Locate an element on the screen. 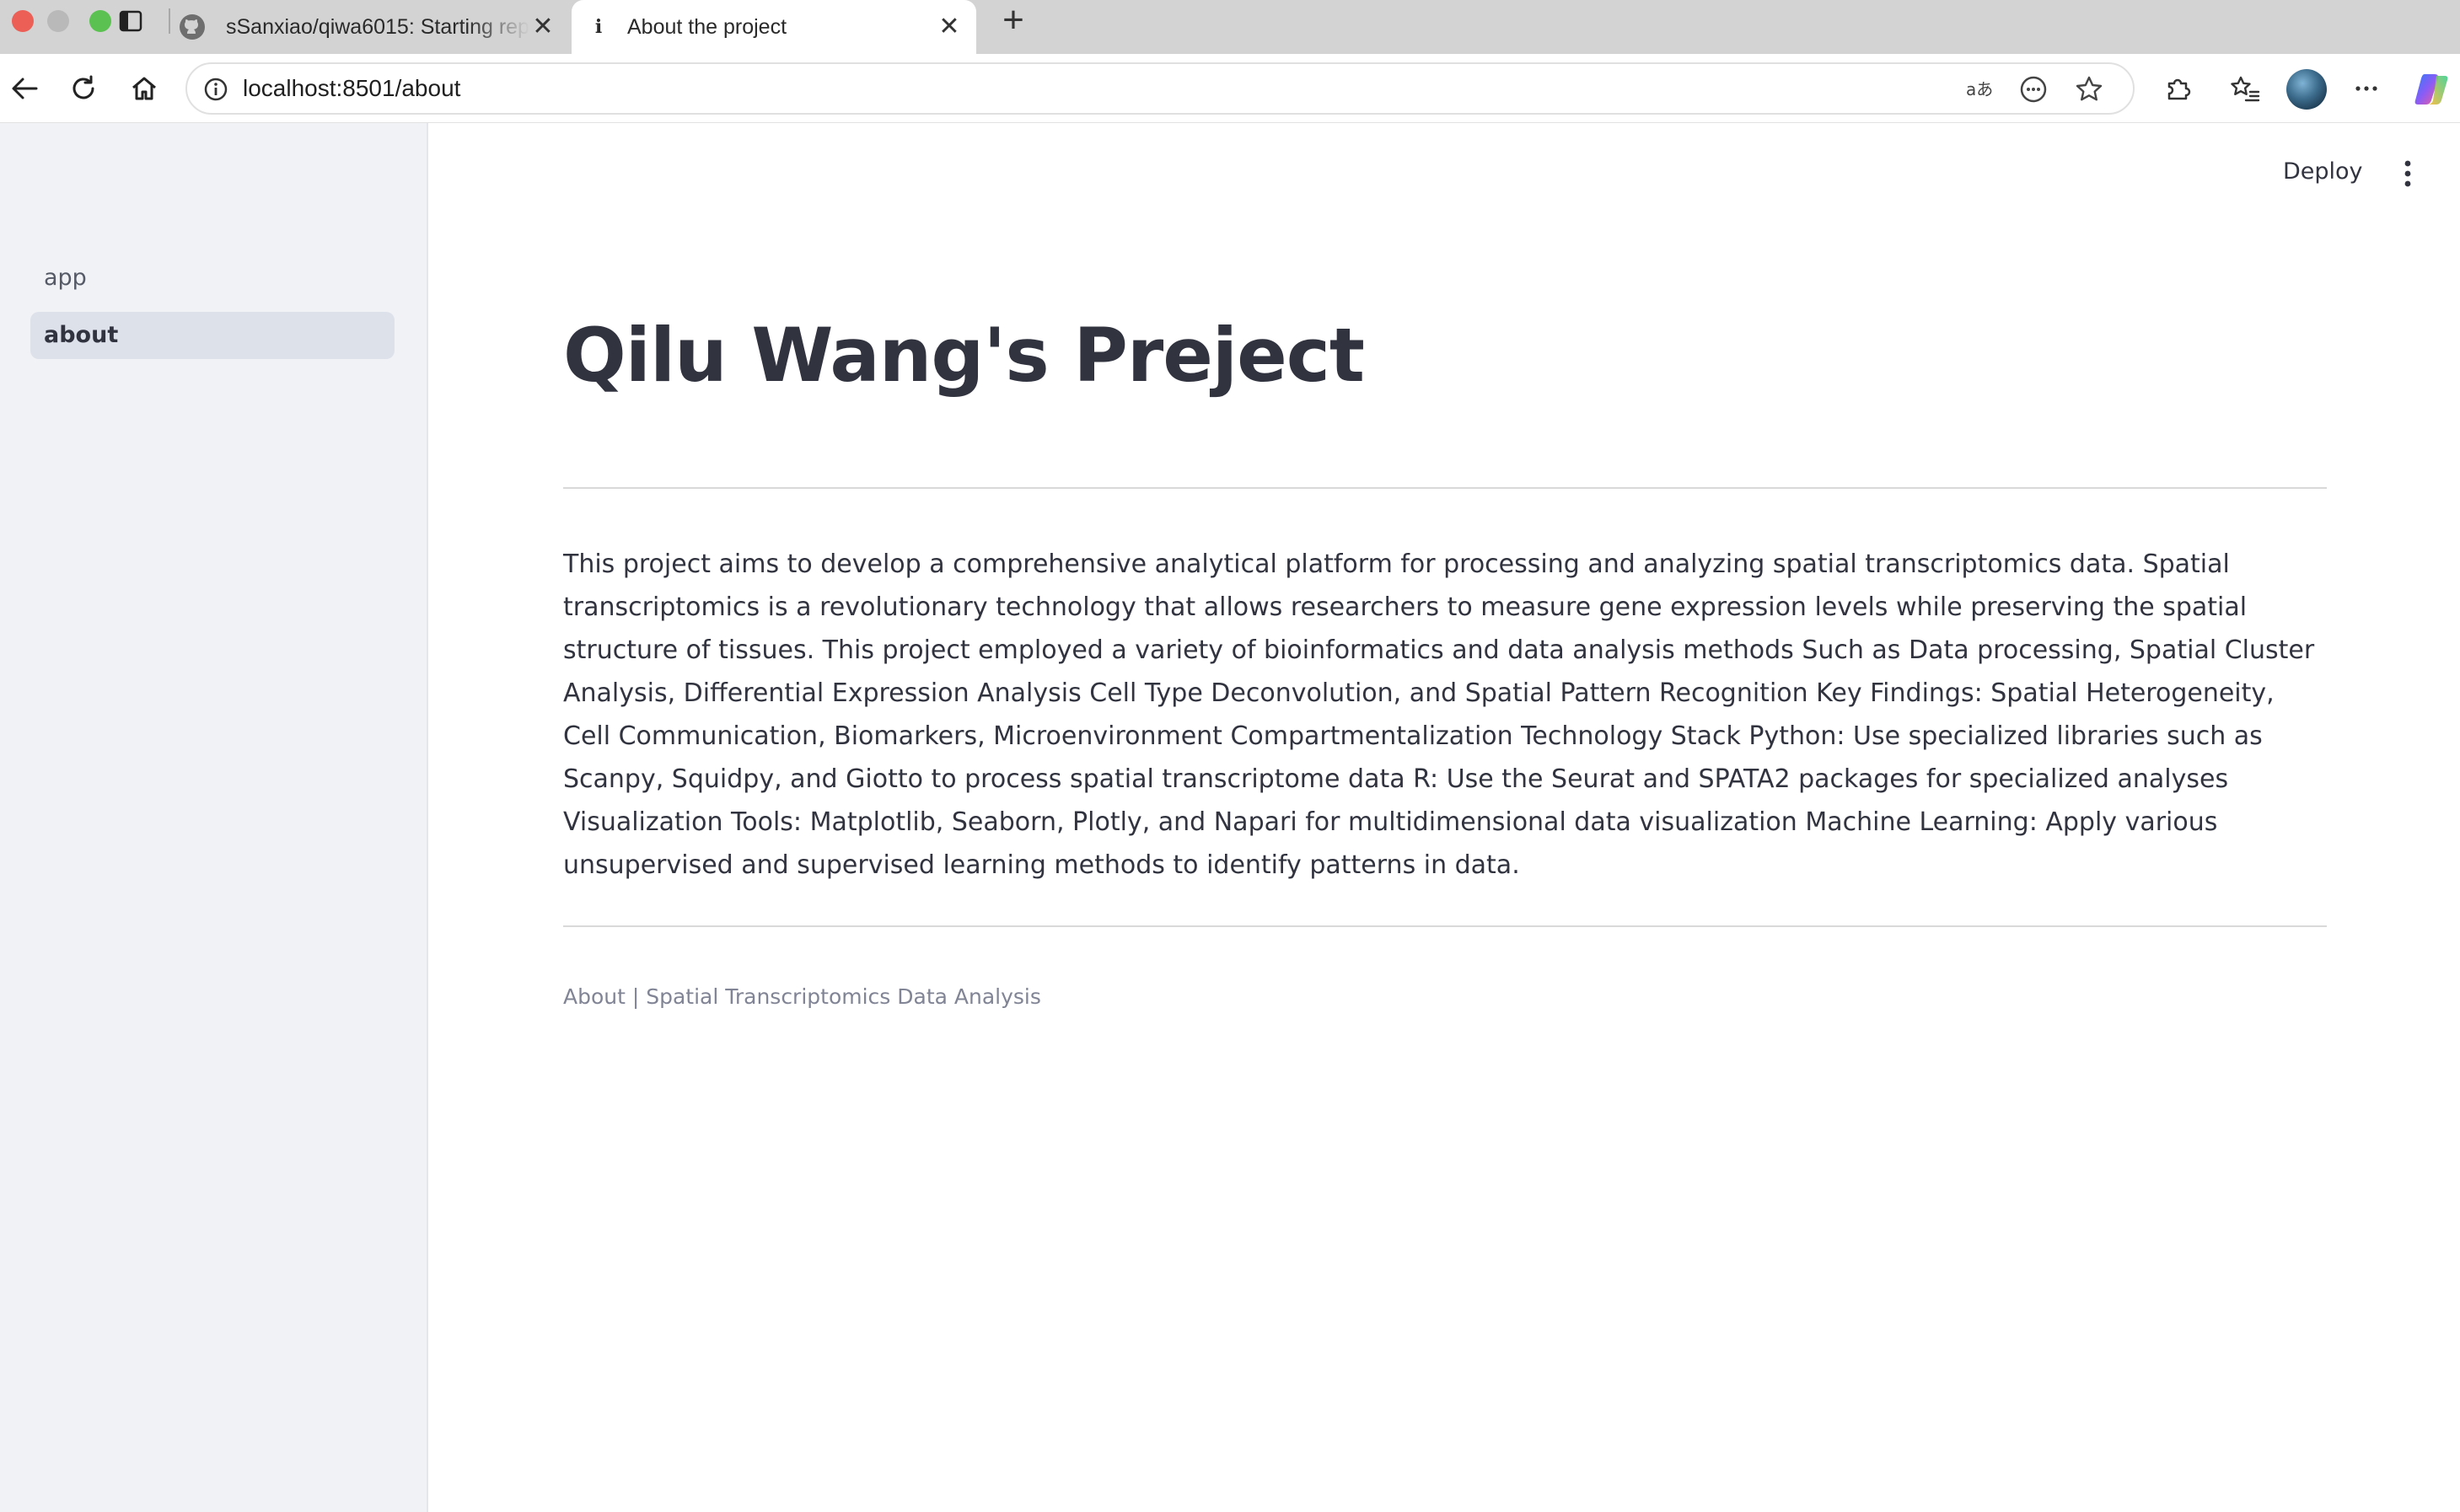 This screenshot has height=1512, width=2460. tab-separator is located at coordinates (169, 21).